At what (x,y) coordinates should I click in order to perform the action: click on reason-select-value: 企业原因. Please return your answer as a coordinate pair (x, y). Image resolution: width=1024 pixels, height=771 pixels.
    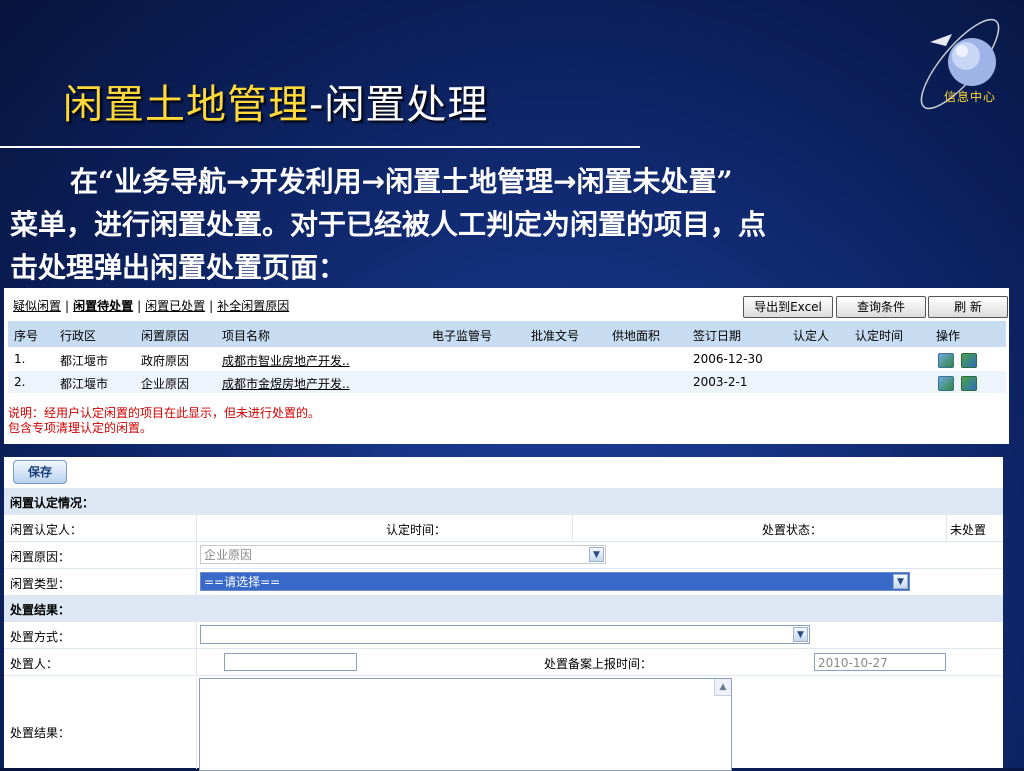
    Looking at the image, I should click on (228, 555).